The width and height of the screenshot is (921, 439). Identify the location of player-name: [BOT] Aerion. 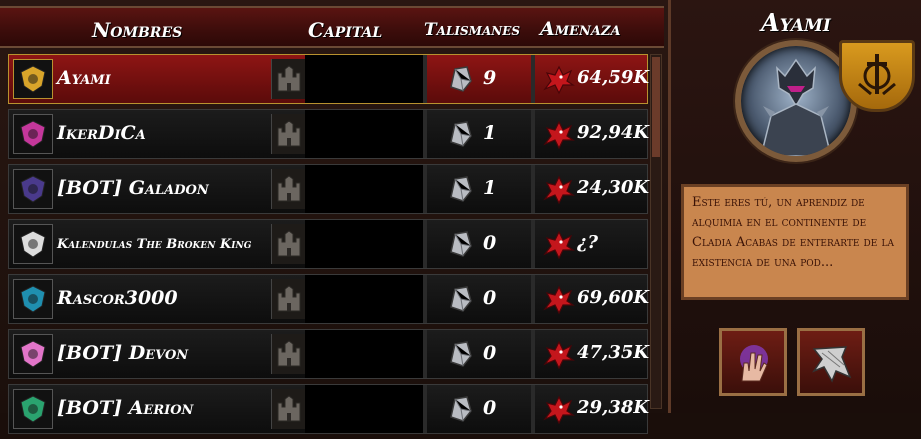
(125, 408).